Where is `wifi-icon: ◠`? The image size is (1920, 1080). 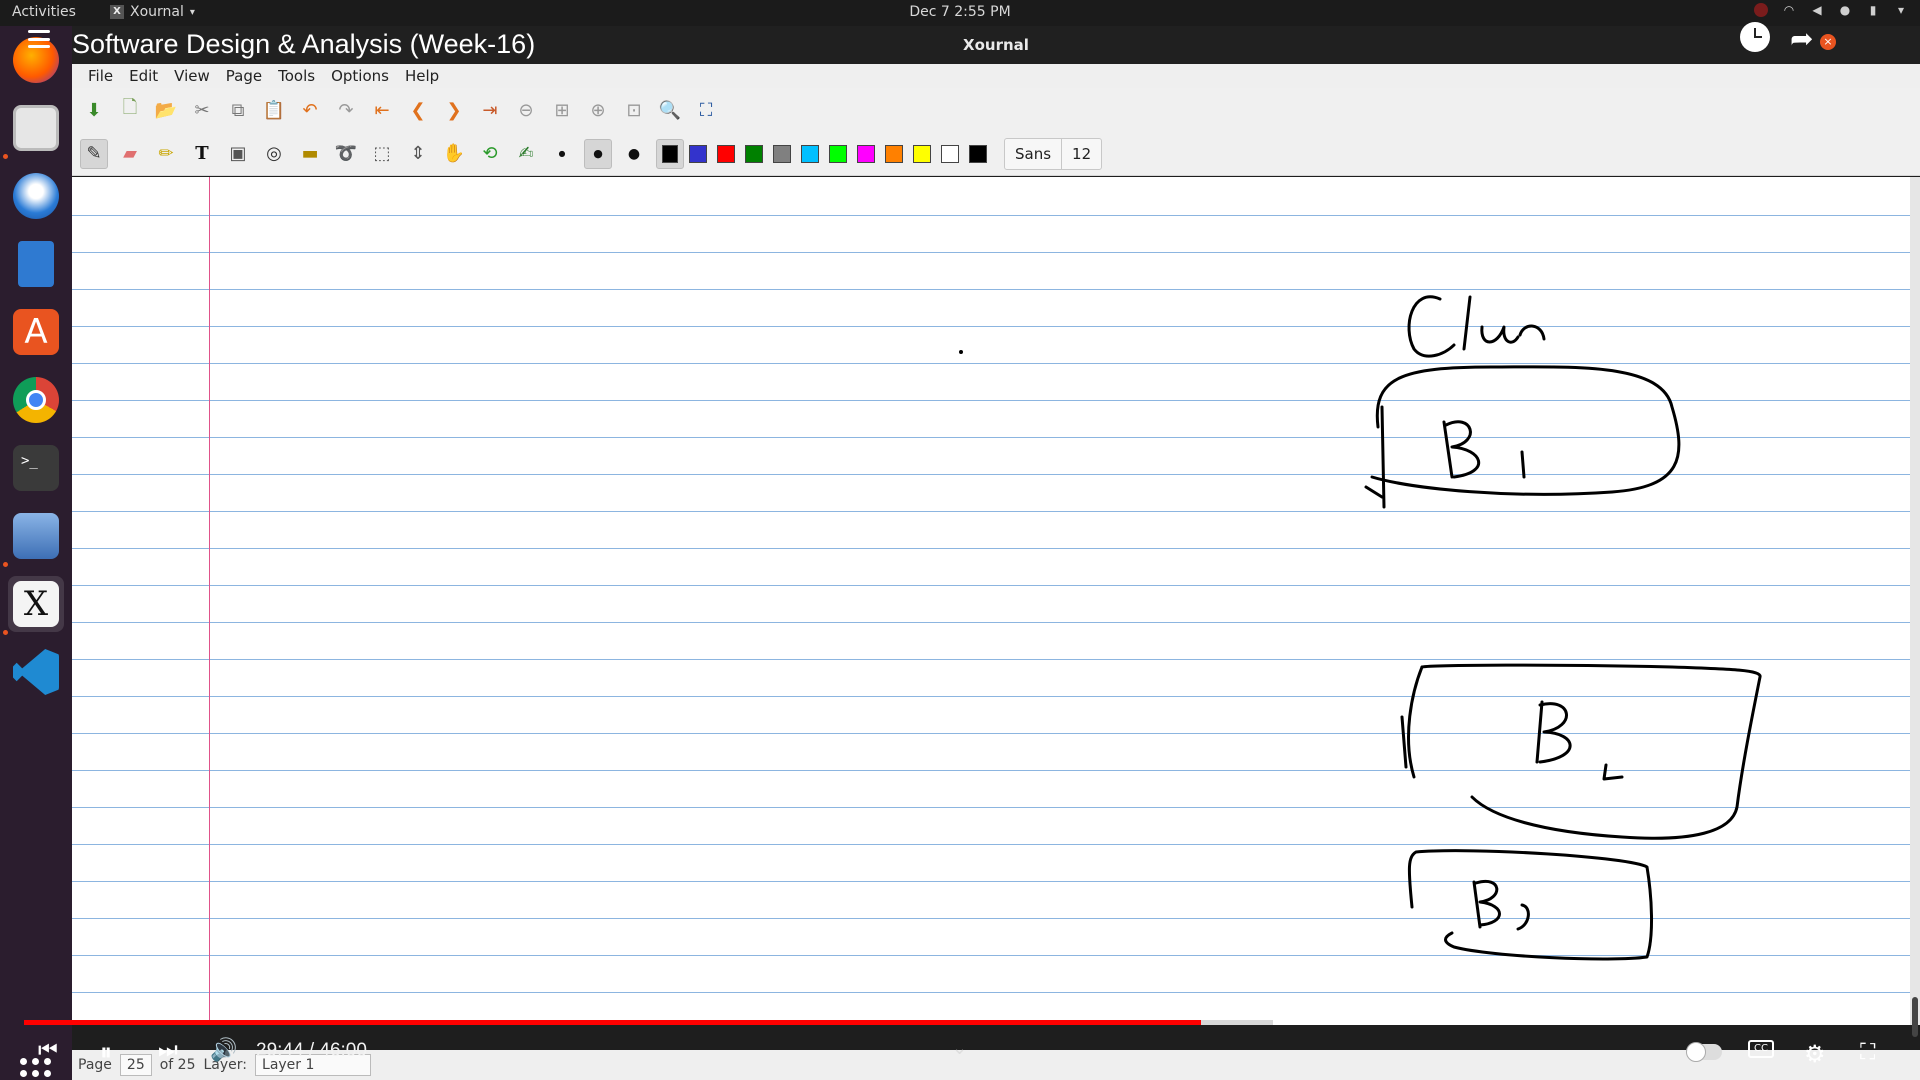 wifi-icon: ◠ is located at coordinates (1789, 10).